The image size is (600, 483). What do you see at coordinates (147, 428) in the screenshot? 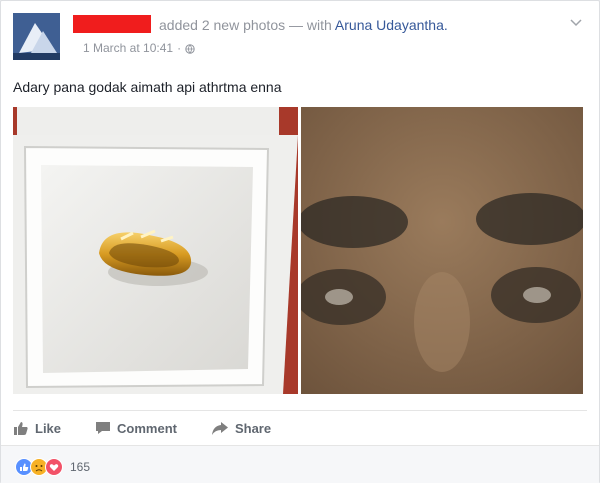
I see `comment-label: Comment` at bounding box center [147, 428].